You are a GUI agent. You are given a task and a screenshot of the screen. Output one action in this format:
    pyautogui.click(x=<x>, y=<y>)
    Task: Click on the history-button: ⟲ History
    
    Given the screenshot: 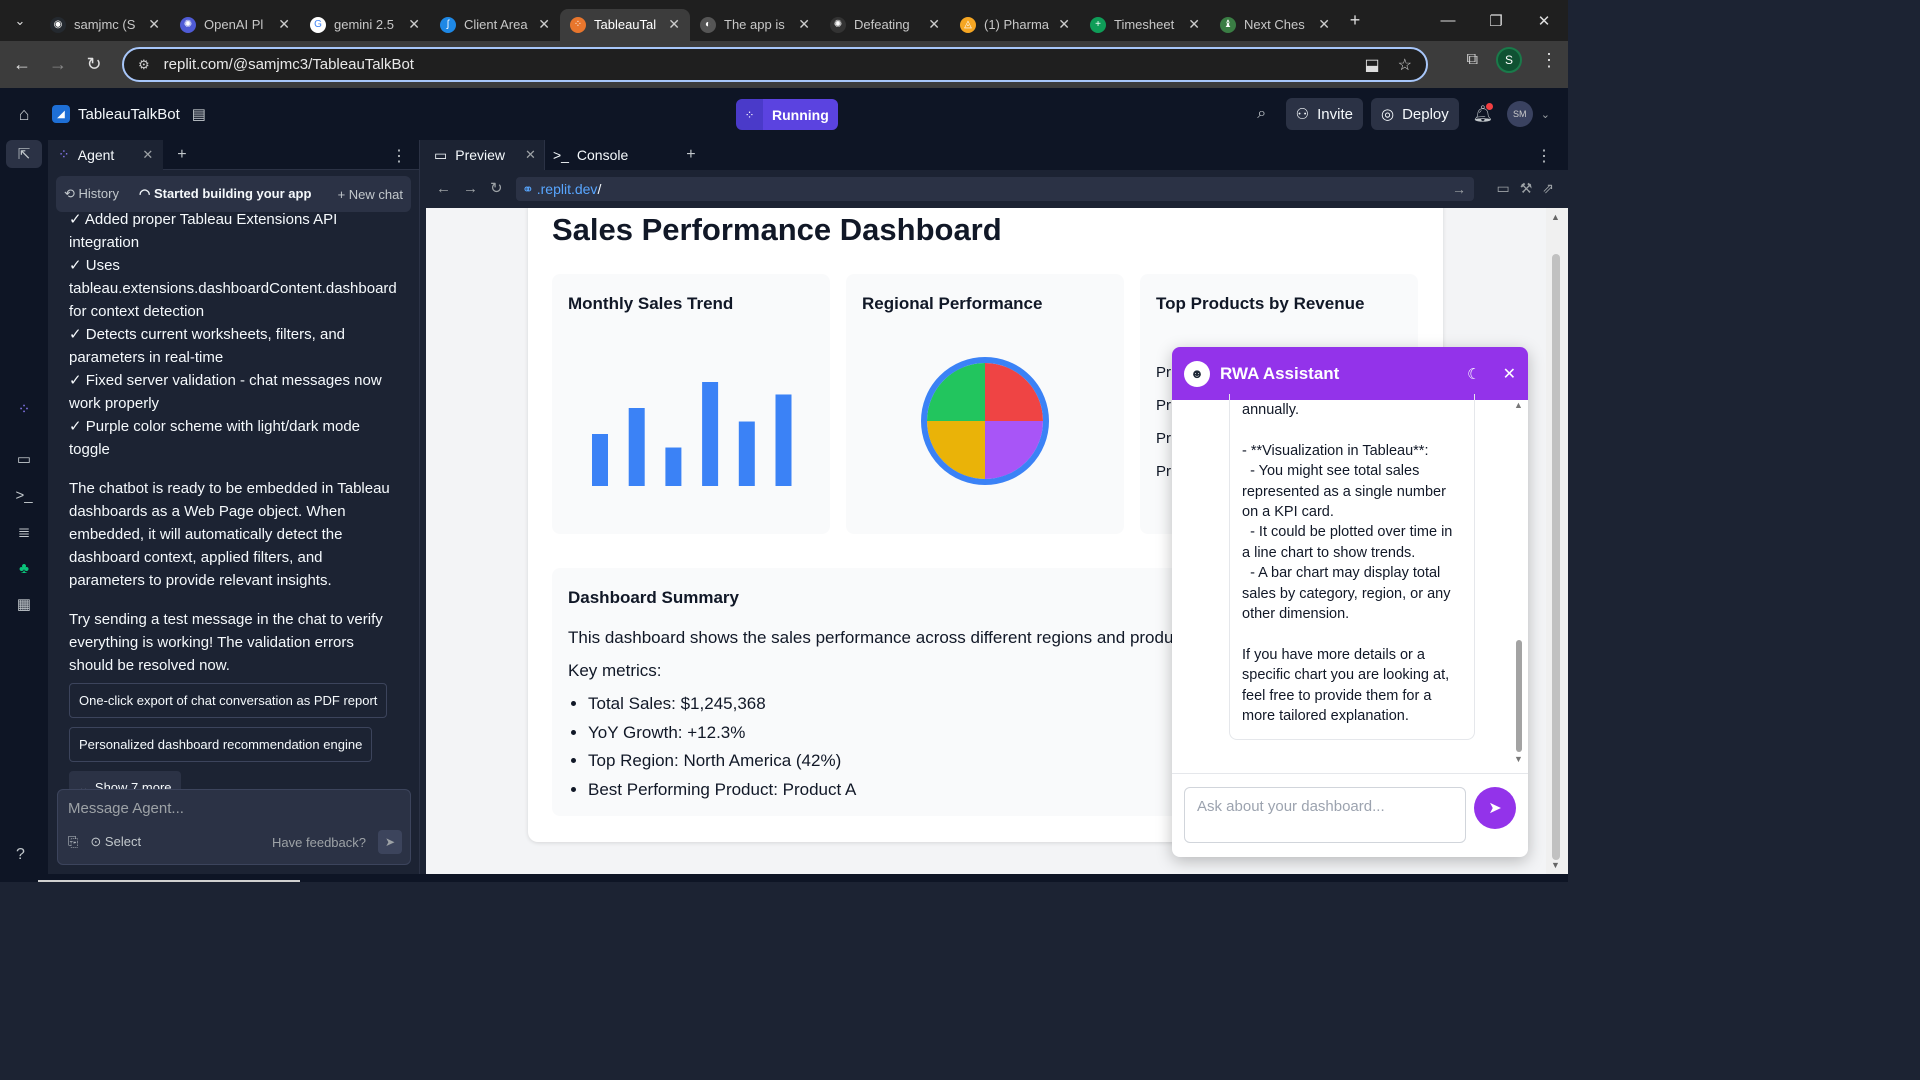 What is the action you would take?
    pyautogui.click(x=91, y=194)
    